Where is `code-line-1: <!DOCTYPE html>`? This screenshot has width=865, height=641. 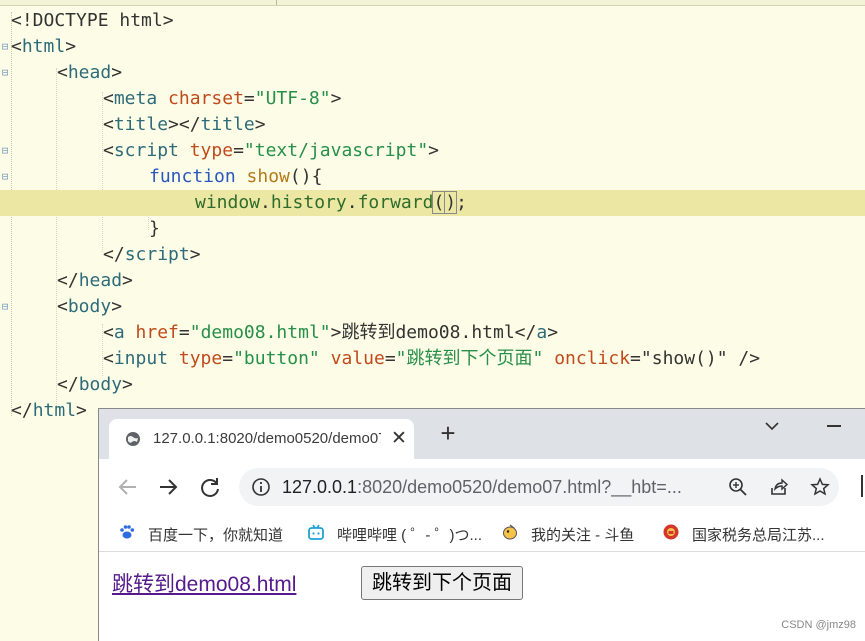
code-line-1: <!DOCTYPE html> is located at coordinates (432, 21).